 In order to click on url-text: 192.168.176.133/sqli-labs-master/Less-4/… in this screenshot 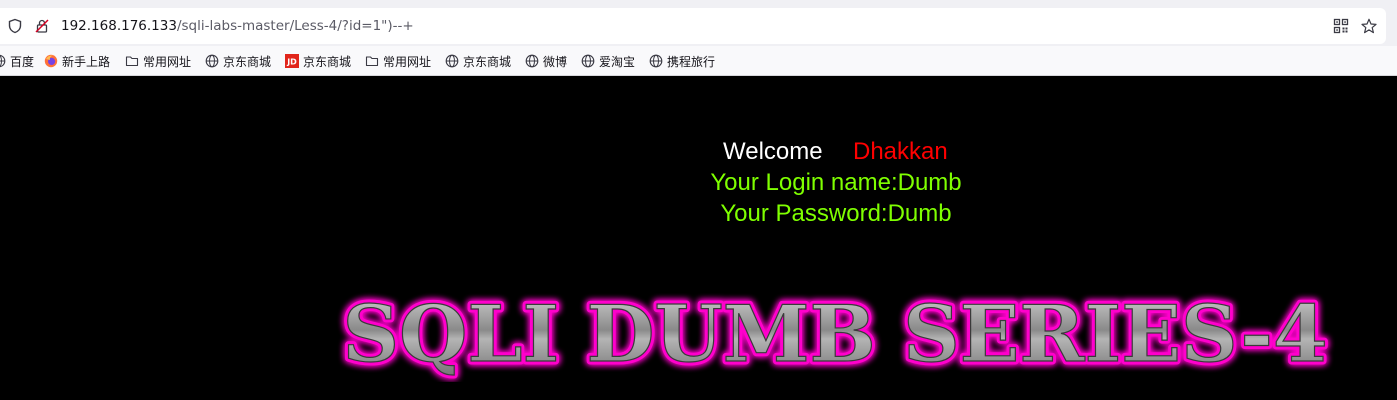, I will do `click(237, 26)`.